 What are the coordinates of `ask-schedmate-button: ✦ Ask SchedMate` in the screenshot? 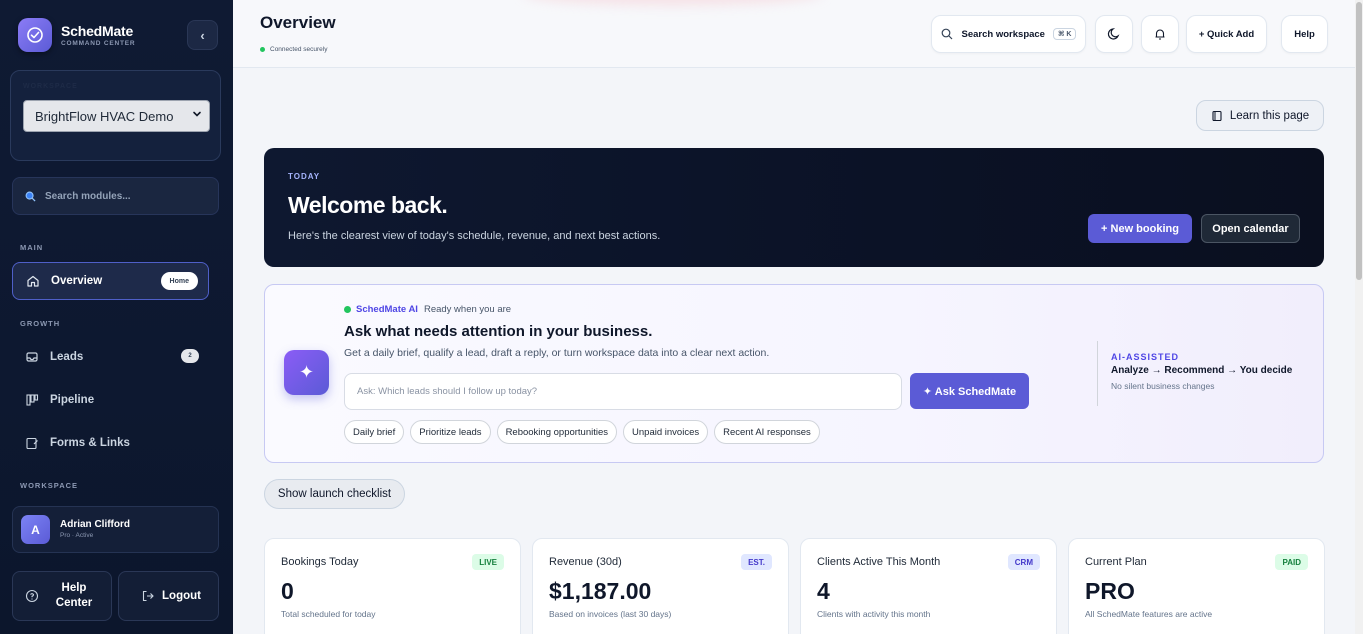 It's located at (969, 391).